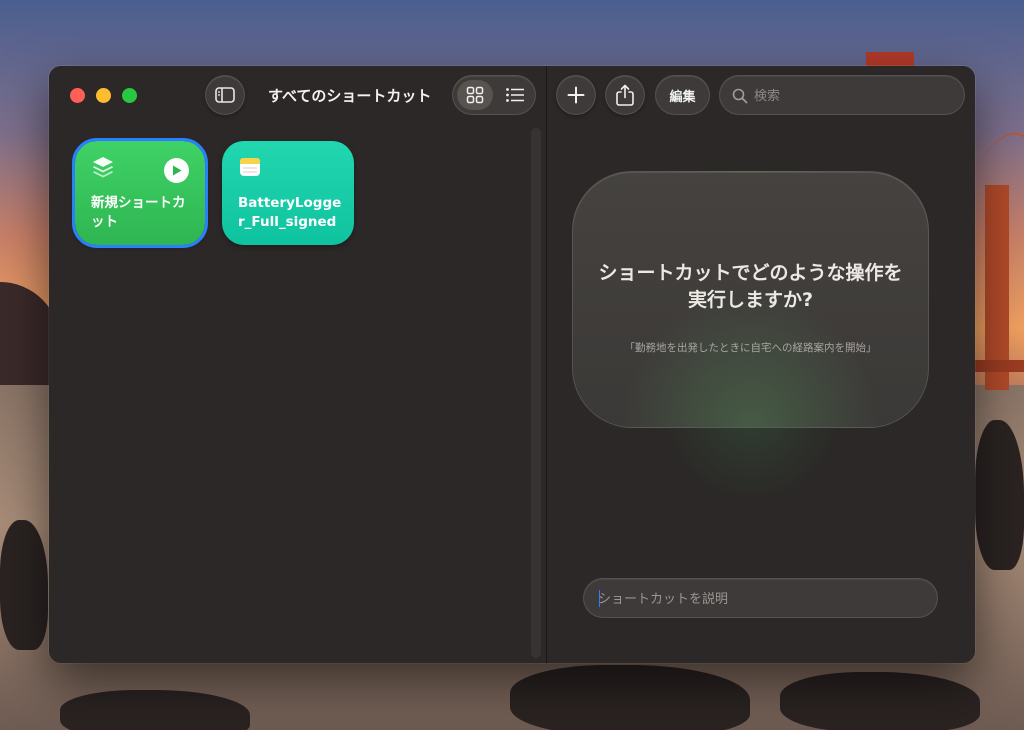  I want to click on sidebar-toggle-button, so click(225, 95).